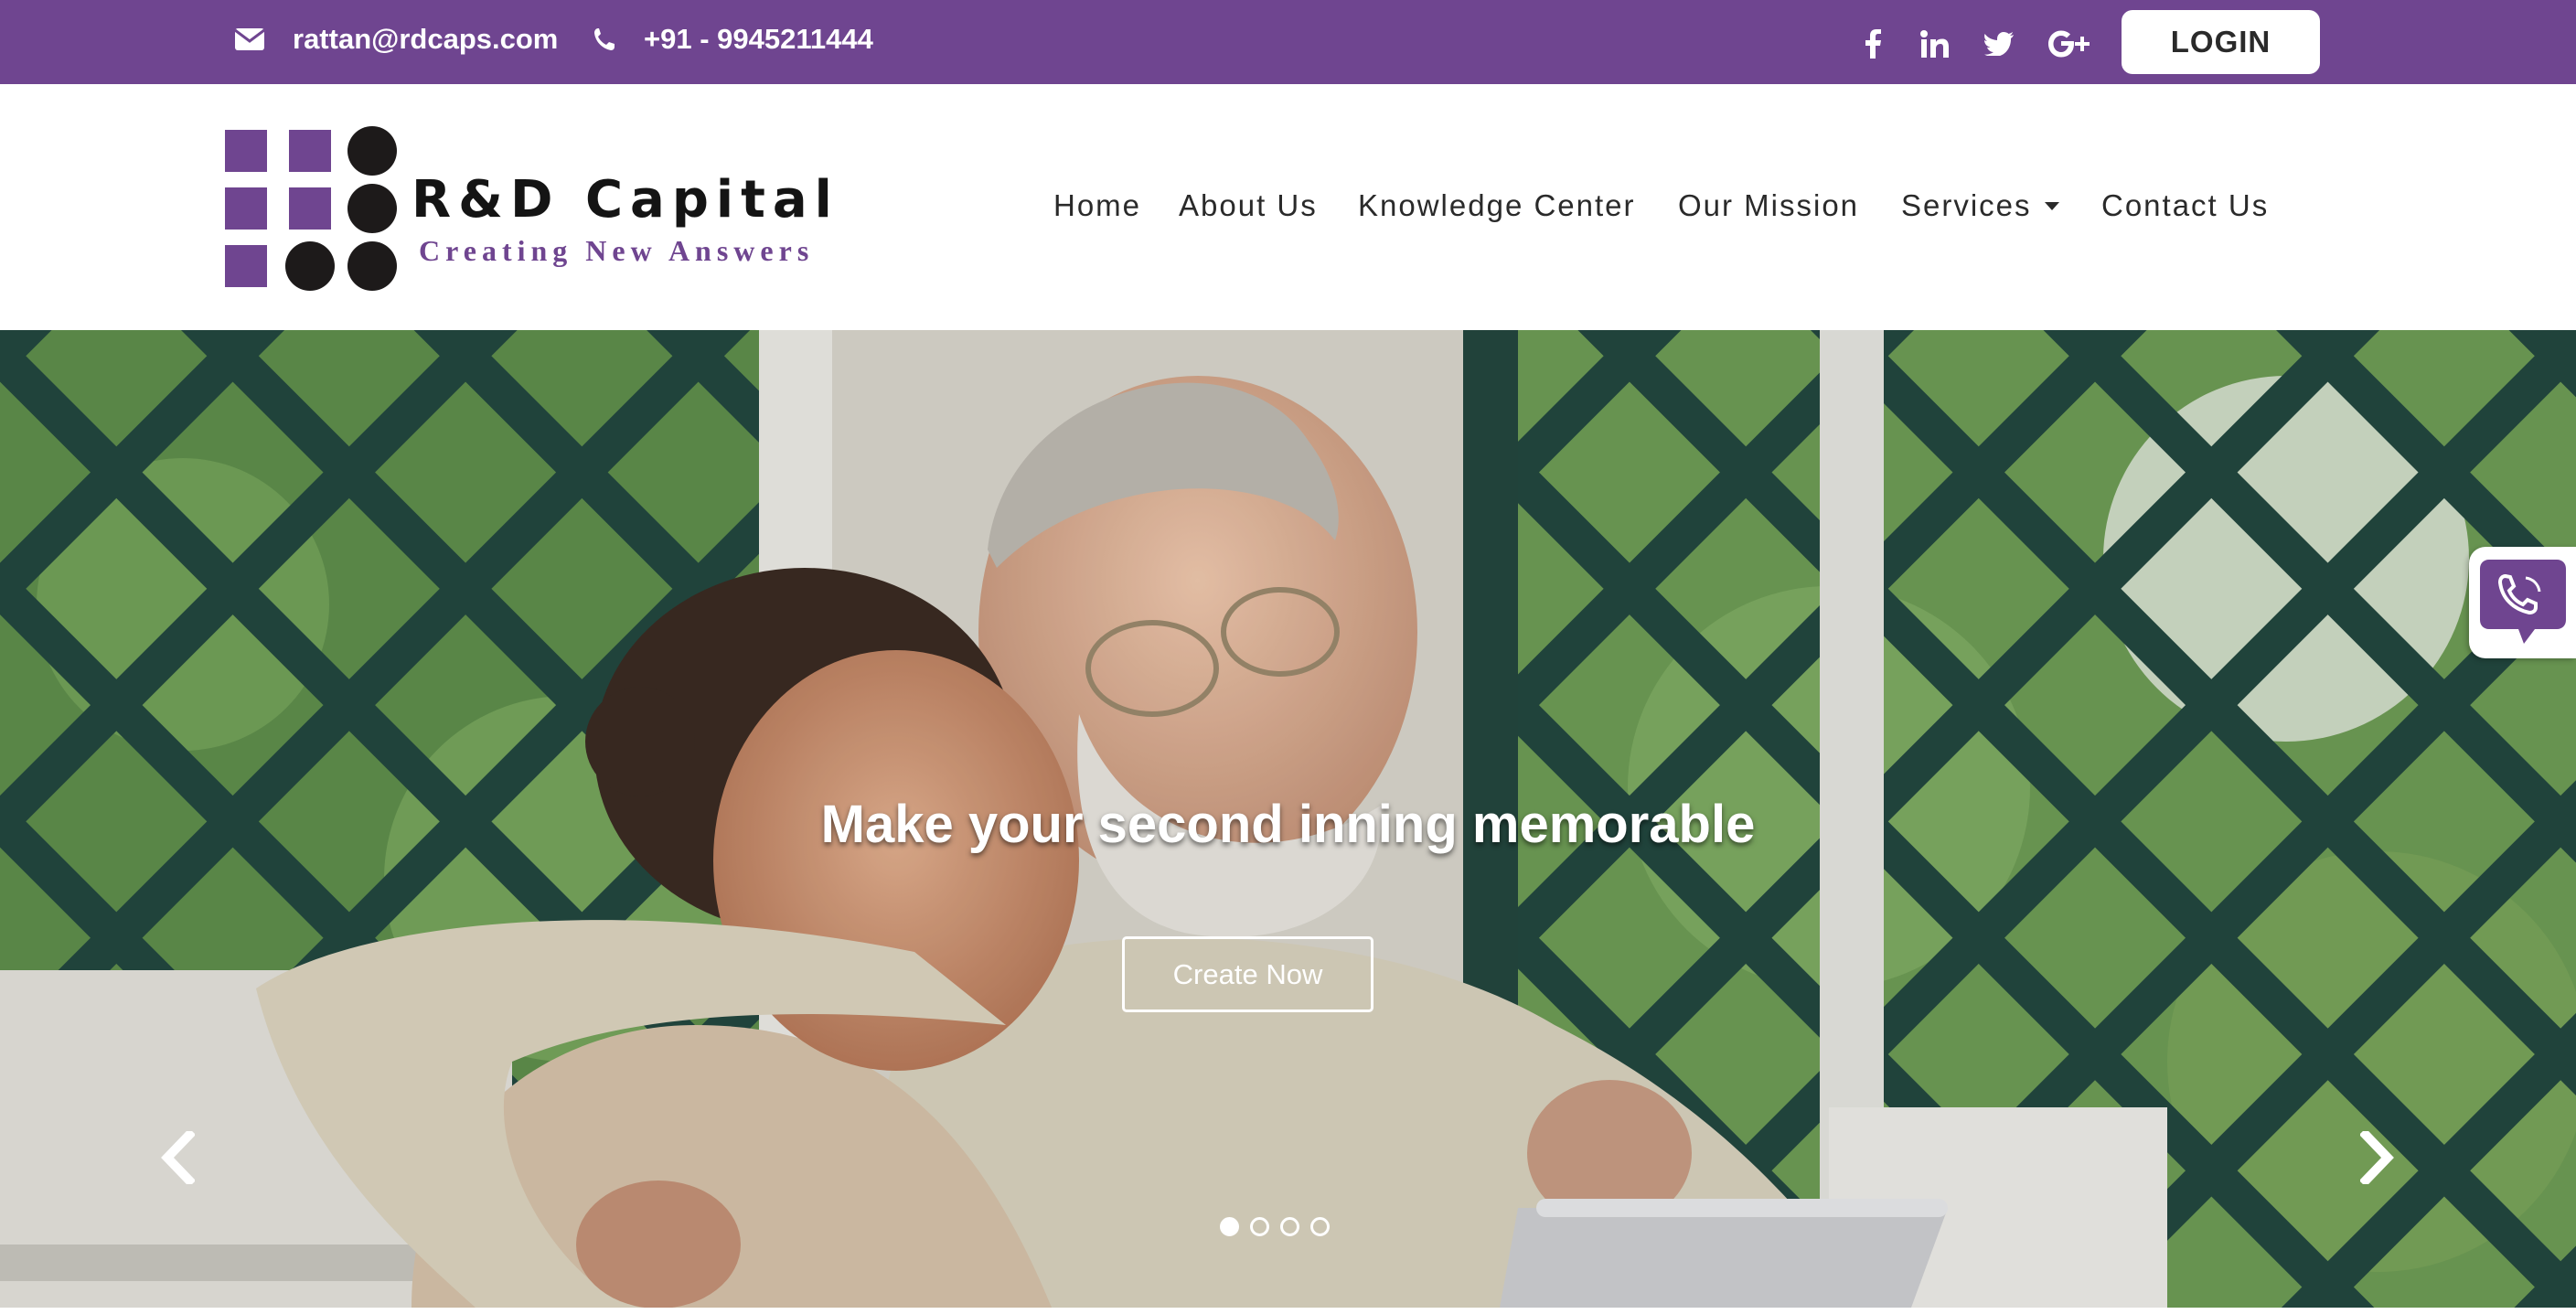 This screenshot has height=1314, width=2576. What do you see at coordinates (1497, 206) in the screenshot?
I see `nav-knowledge-center: Knowledge Center` at bounding box center [1497, 206].